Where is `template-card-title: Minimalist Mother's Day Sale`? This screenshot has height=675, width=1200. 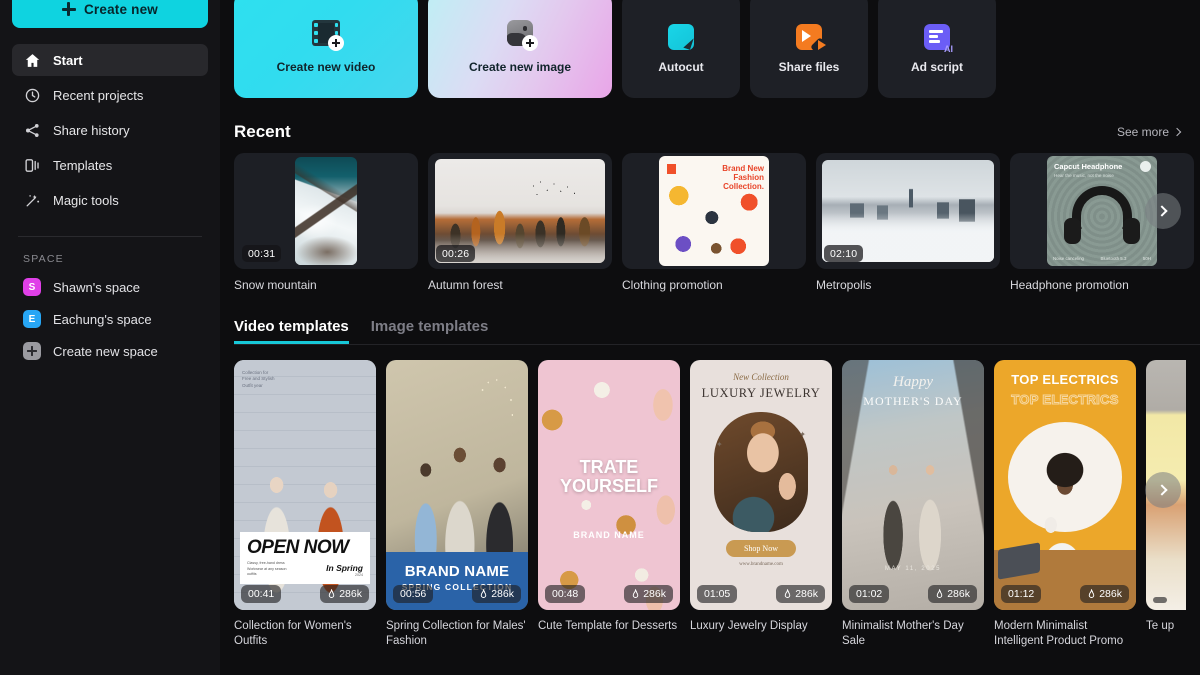 template-card-title: Minimalist Mother's Day Sale is located at coordinates (903, 633).